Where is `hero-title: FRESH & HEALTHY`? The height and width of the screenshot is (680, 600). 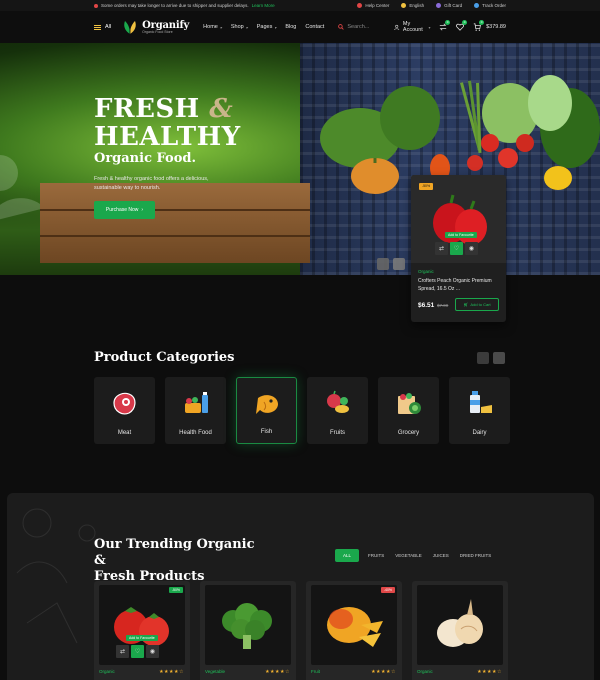 hero-title: FRESH & HEALTHY is located at coordinates (167, 123).